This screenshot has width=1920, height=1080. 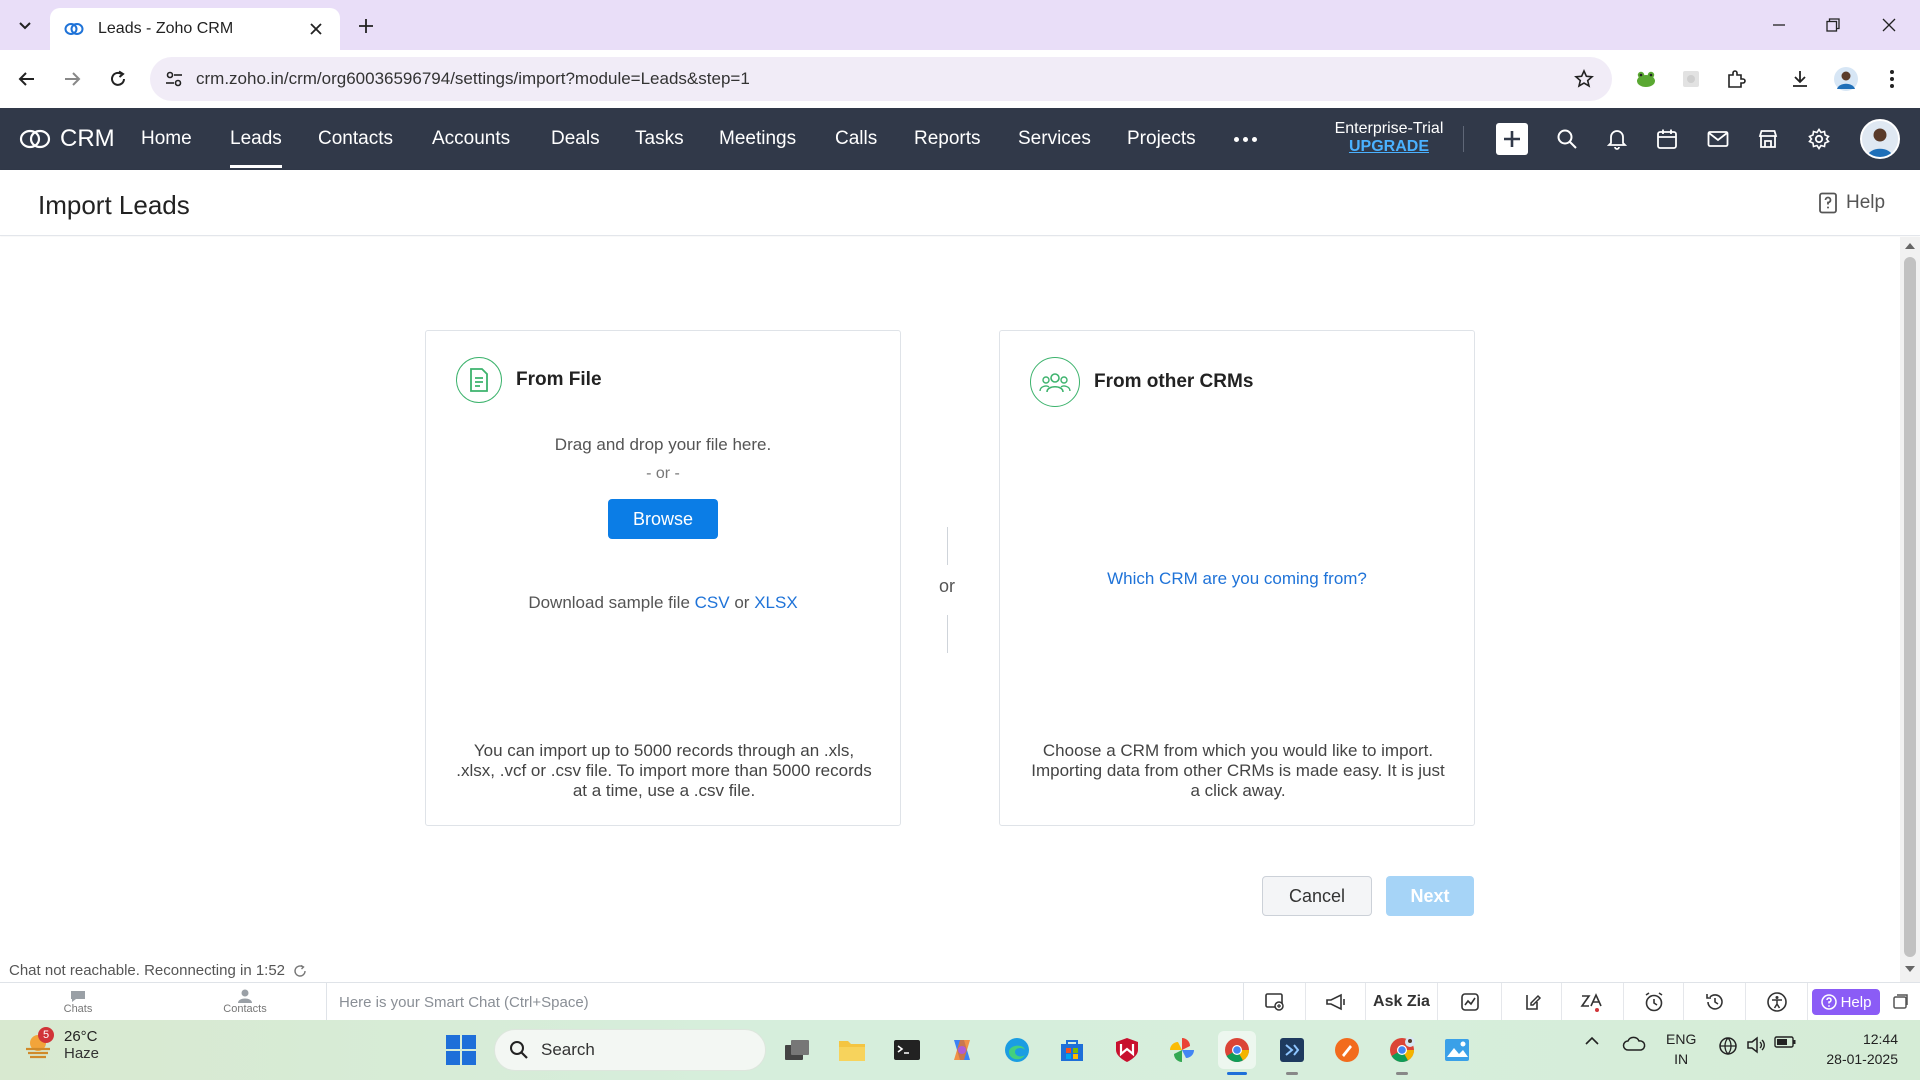 What do you see at coordinates (1174, 381) in the screenshot?
I see `from-crm-title: From other CRMs` at bounding box center [1174, 381].